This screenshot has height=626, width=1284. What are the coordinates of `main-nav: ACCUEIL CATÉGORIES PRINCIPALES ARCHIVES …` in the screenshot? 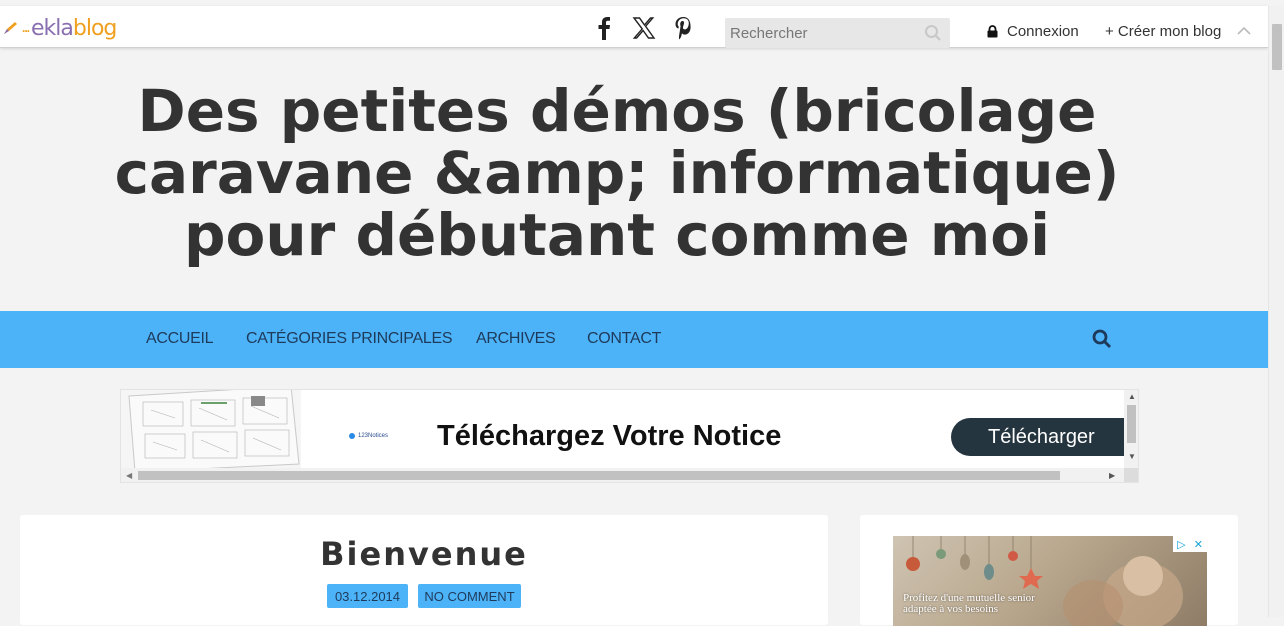 It's located at (634, 339).